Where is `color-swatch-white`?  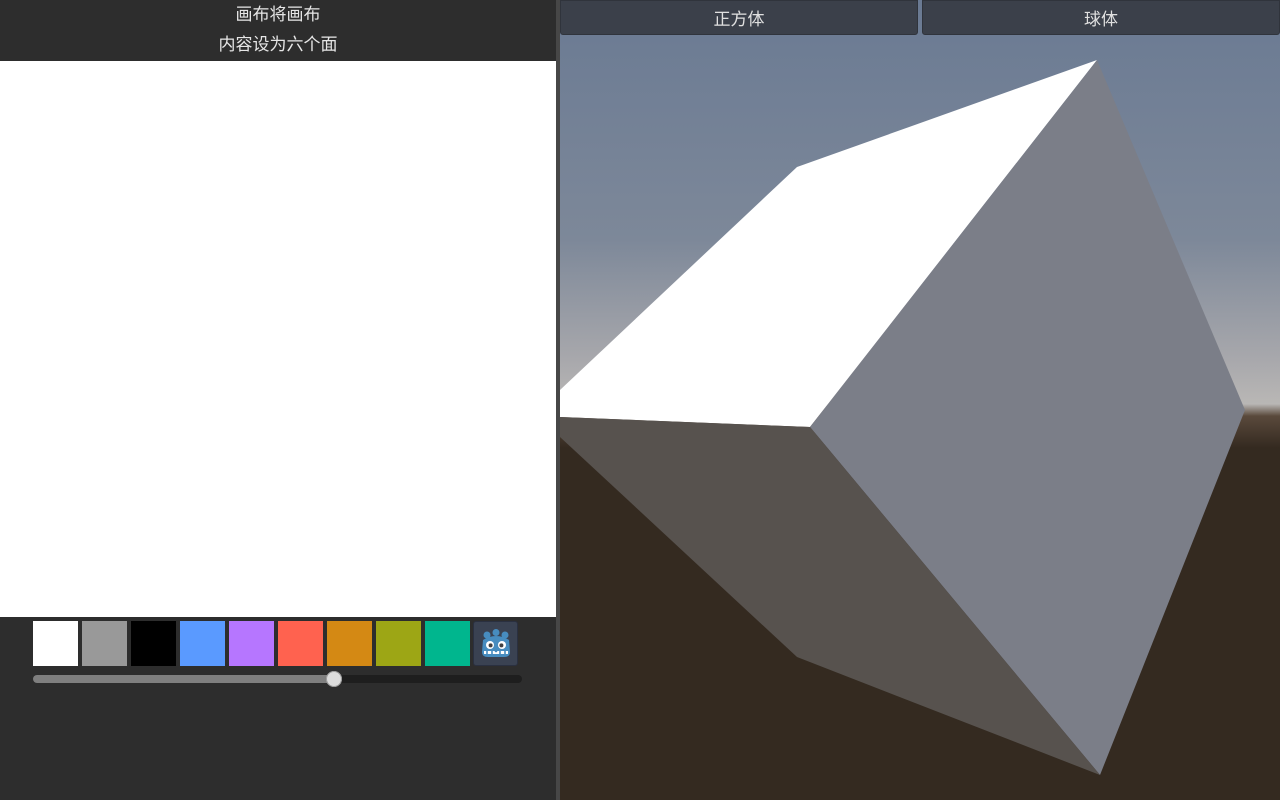
color-swatch-white is located at coordinates (55, 643).